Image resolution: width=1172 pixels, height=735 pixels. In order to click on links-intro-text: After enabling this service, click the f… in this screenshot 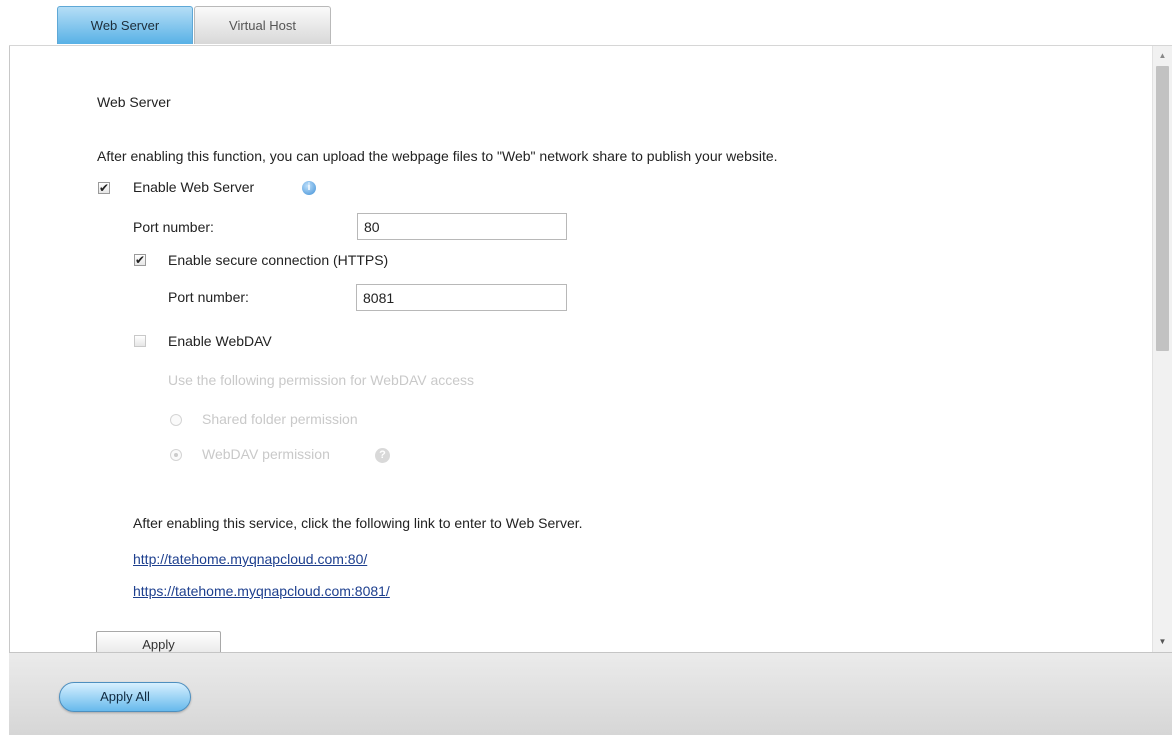, I will do `click(358, 523)`.